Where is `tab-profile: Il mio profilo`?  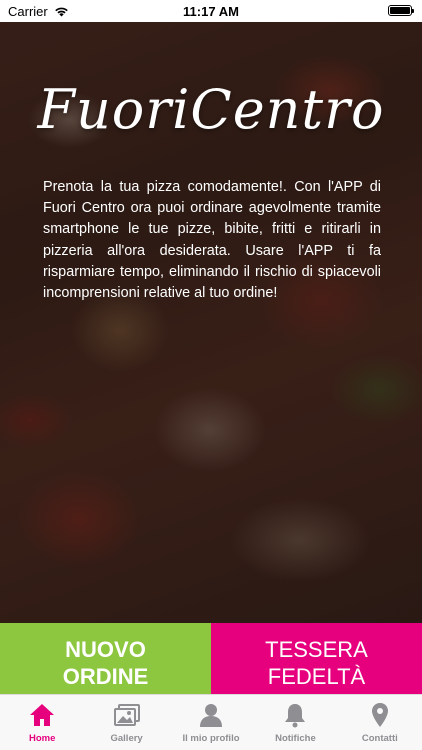
tab-profile: Il mio profilo is located at coordinates (211, 722).